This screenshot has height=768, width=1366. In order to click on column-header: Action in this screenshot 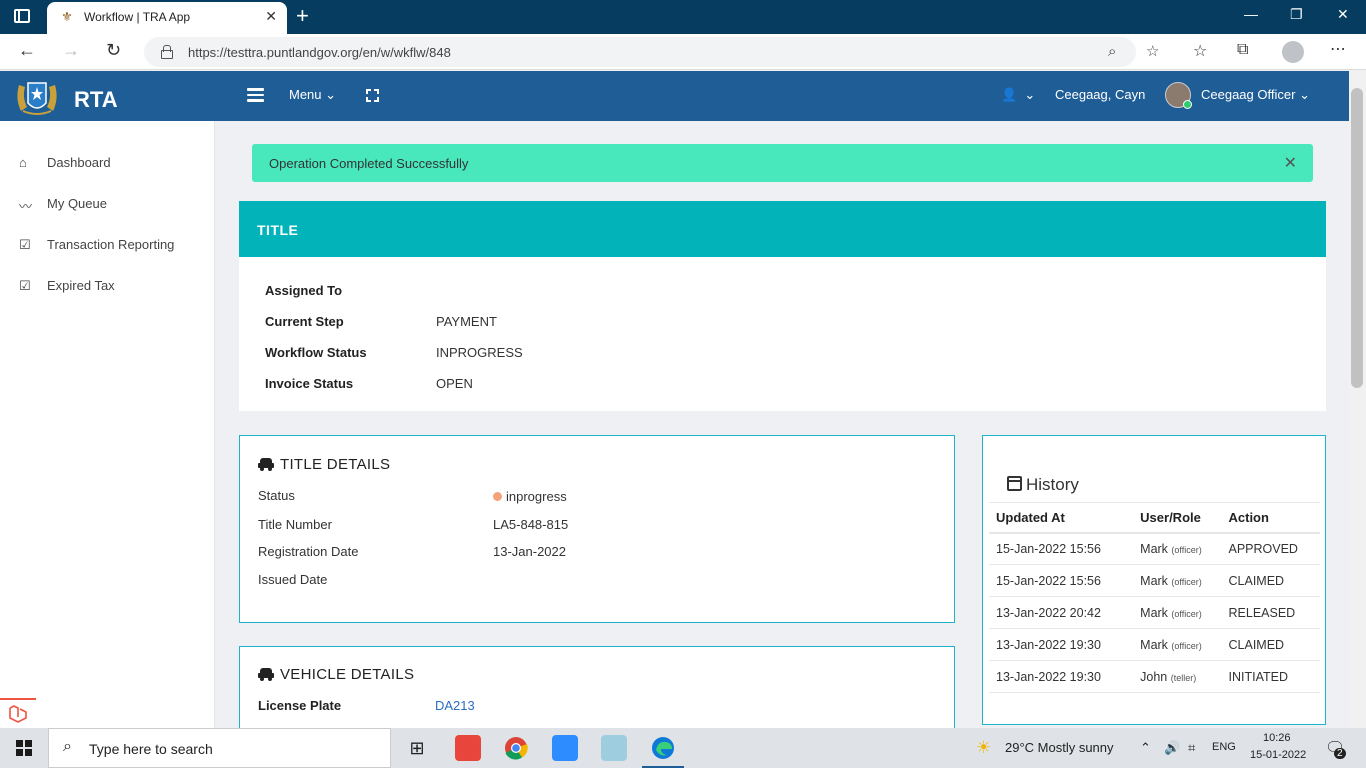, I will do `click(1270, 518)`.